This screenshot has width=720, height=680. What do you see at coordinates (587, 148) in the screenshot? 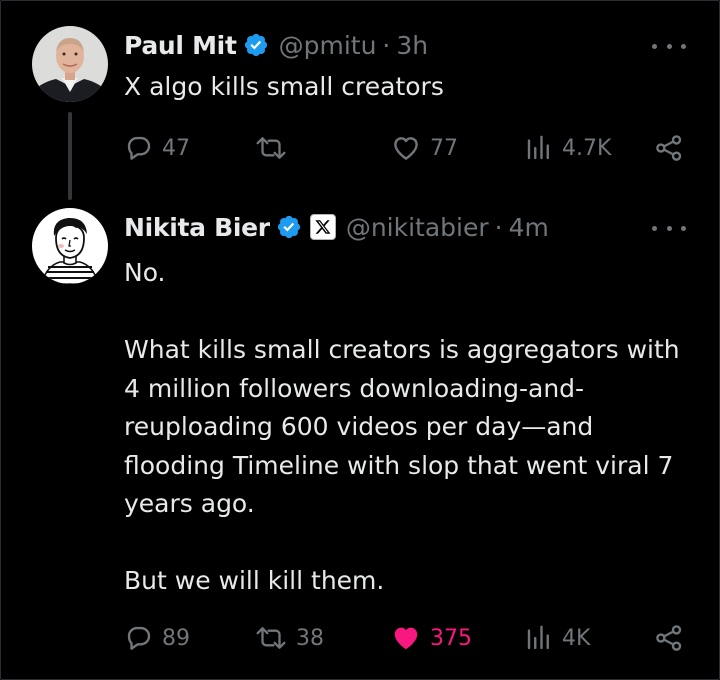
I see `view-count: 4.7K` at bounding box center [587, 148].